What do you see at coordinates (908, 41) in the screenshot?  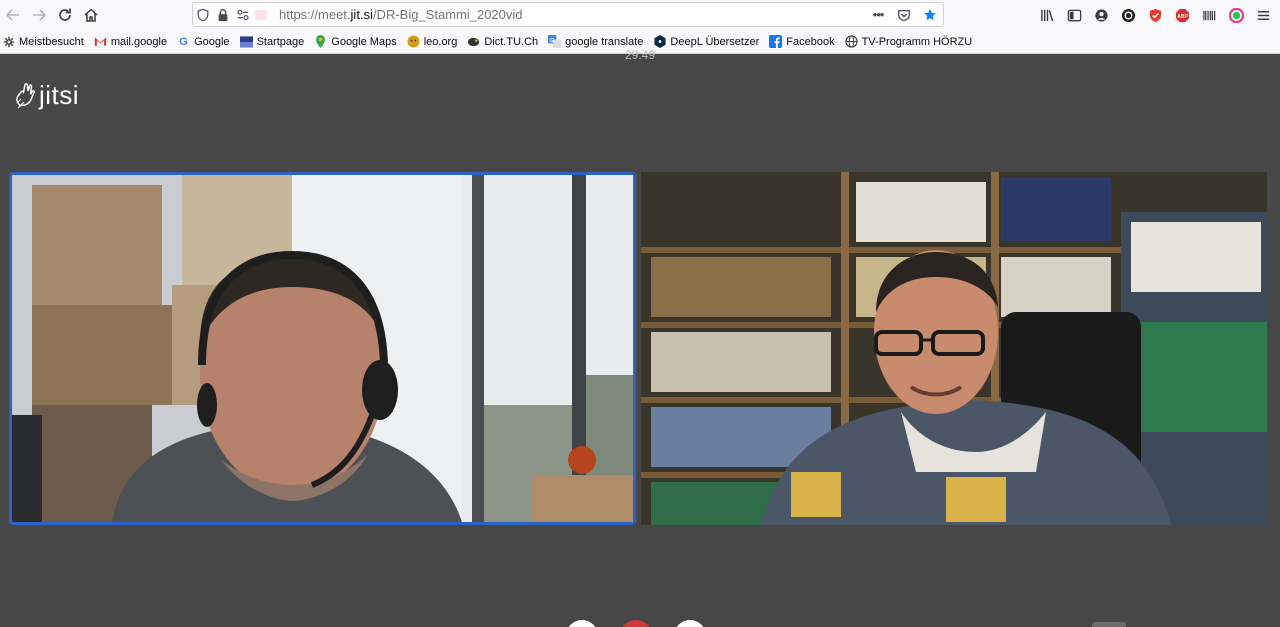 I see `bookmark-tv-programm: TV-Programm HÖRZU` at bounding box center [908, 41].